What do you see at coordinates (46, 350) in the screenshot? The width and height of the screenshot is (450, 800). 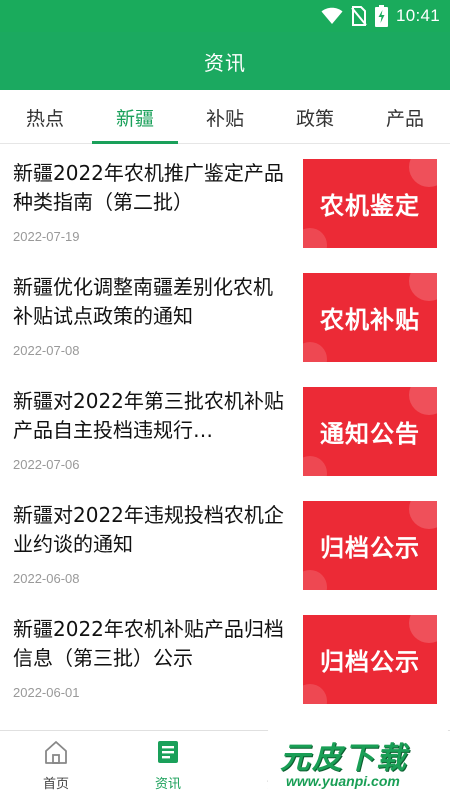 I see `news-date: 2022-07-08` at bounding box center [46, 350].